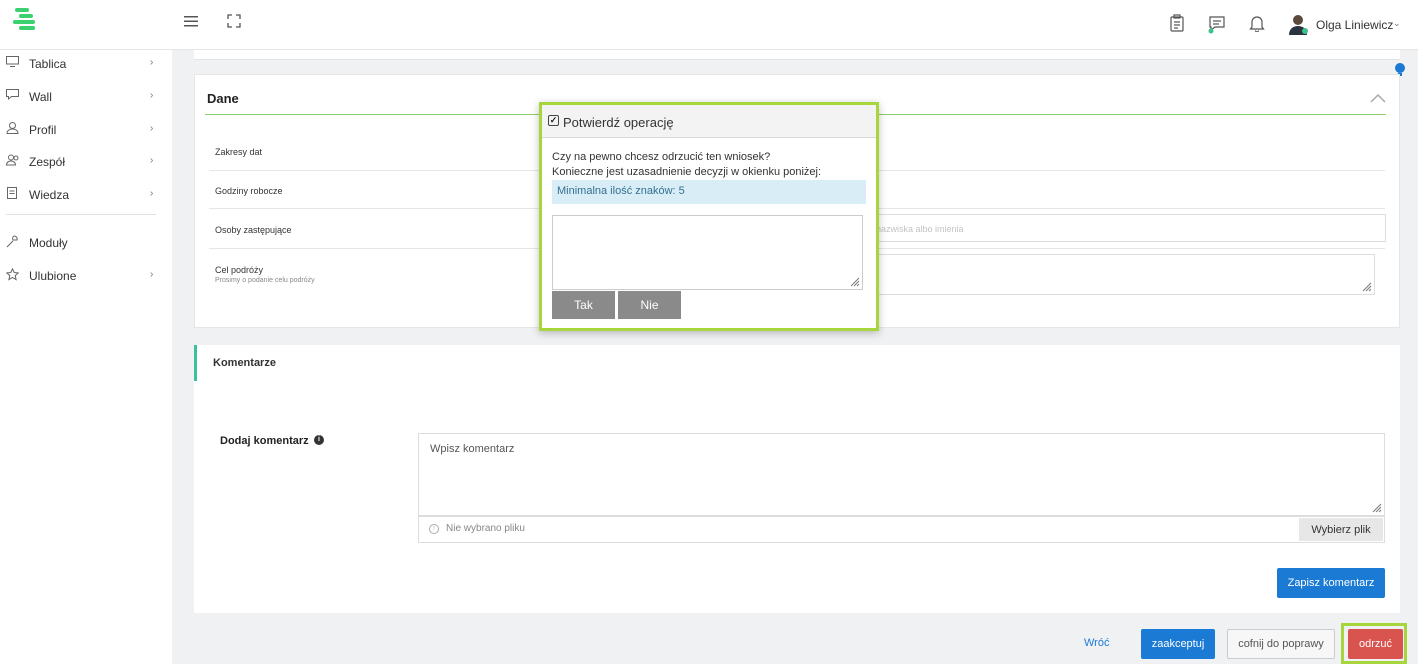 Image resolution: width=1418 pixels, height=664 pixels. Describe the element at coordinates (191, 24) in the screenshot. I see `menu-icon` at that location.